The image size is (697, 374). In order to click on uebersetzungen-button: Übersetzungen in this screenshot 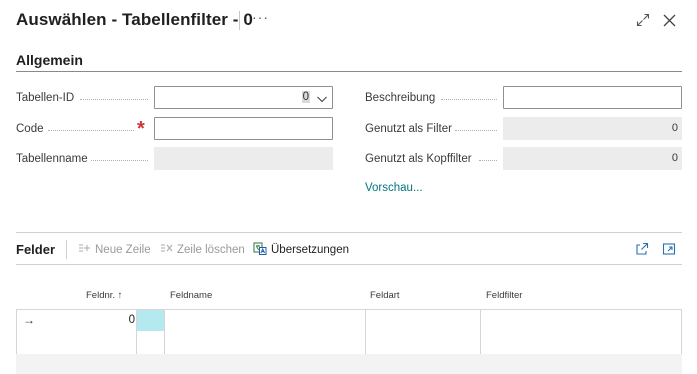, I will do `click(301, 250)`.